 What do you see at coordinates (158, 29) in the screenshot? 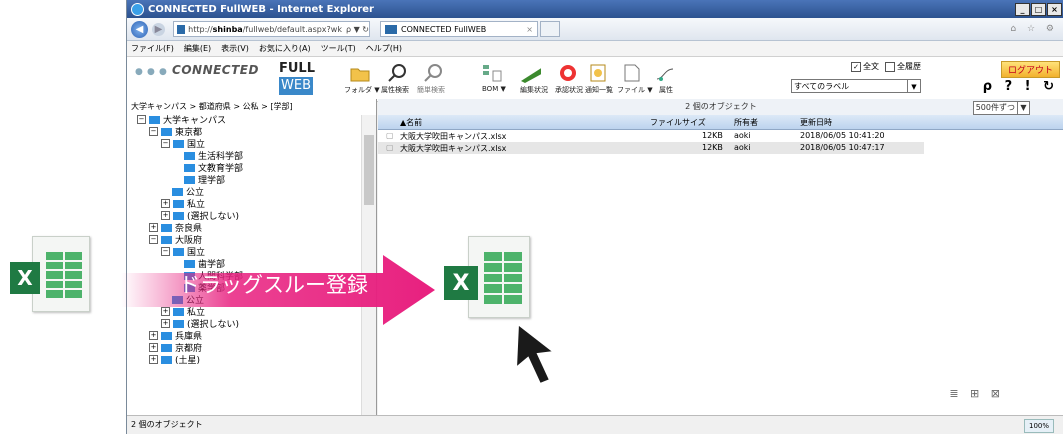
I see `forward-button: ▶` at bounding box center [158, 29].